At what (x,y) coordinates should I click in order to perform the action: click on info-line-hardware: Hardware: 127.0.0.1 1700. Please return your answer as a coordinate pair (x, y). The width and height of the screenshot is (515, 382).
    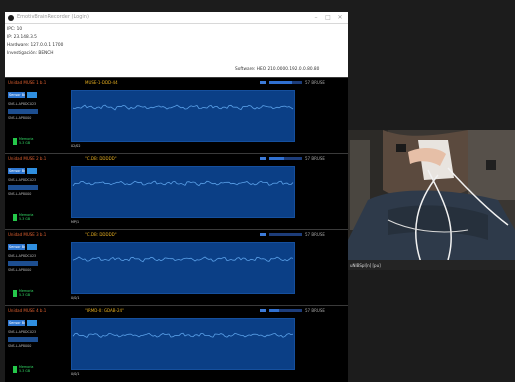
    Looking at the image, I should click on (35, 45).